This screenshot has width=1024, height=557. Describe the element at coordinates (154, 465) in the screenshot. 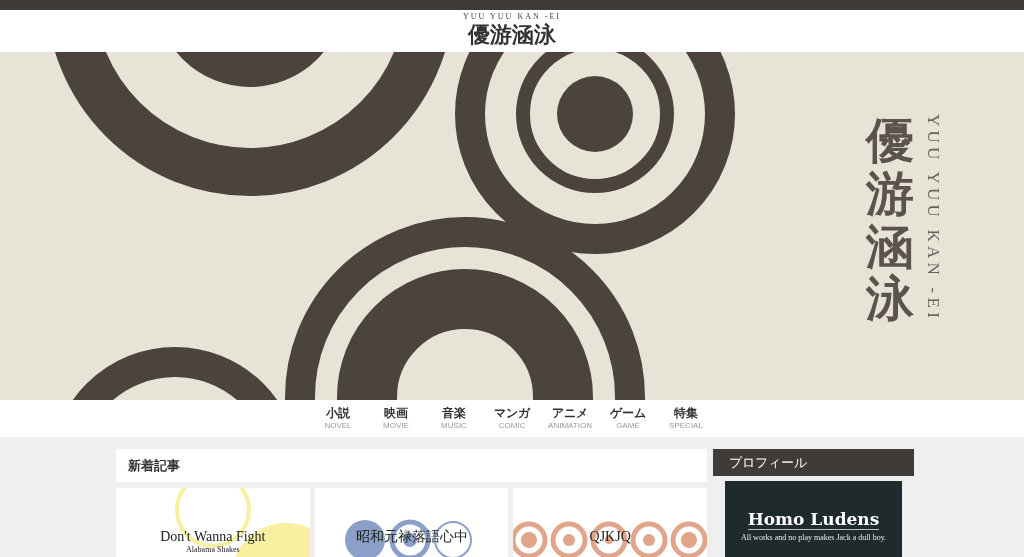

I see `section-title: 新着記事` at that location.